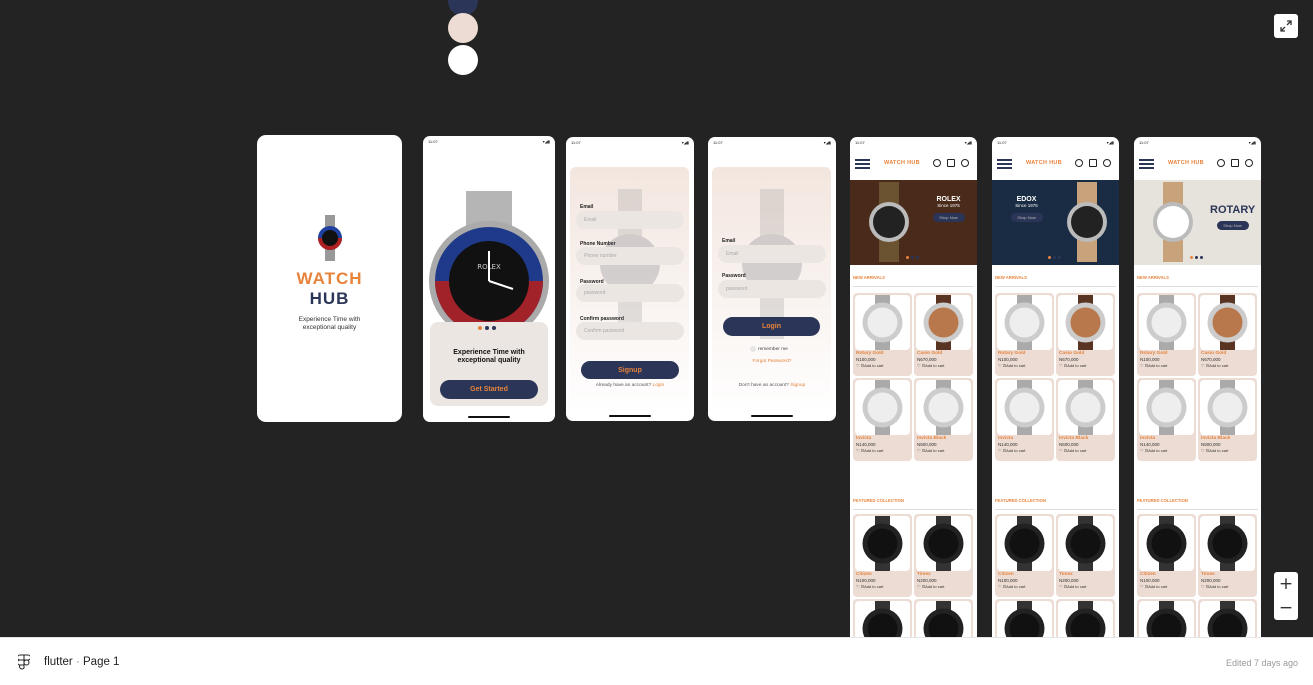 This screenshot has height=685, width=1313. I want to click on get-started-button: Get Started, so click(489, 389).